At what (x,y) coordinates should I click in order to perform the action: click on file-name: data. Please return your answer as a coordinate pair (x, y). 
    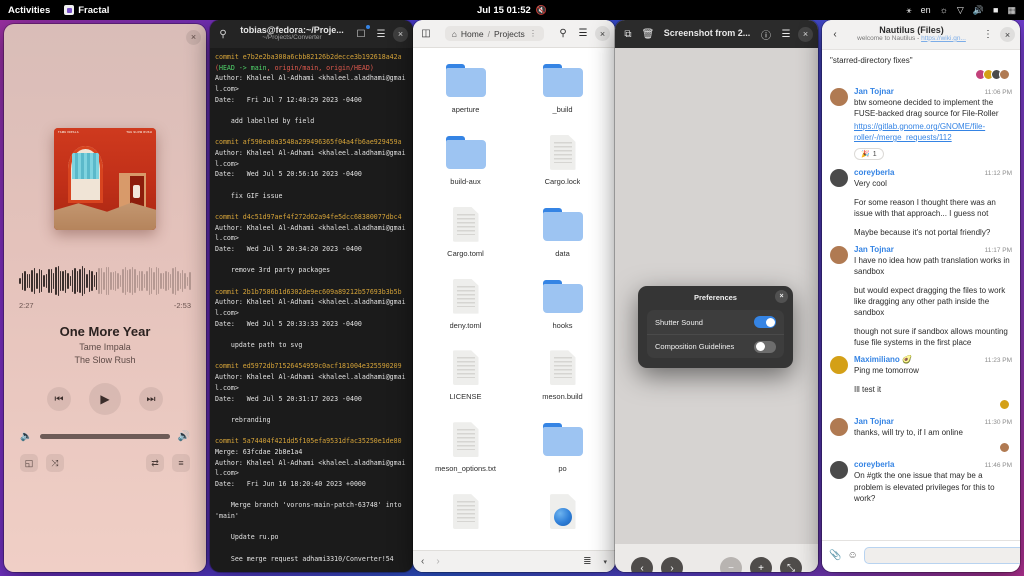
    Looking at the image, I should click on (562, 253).